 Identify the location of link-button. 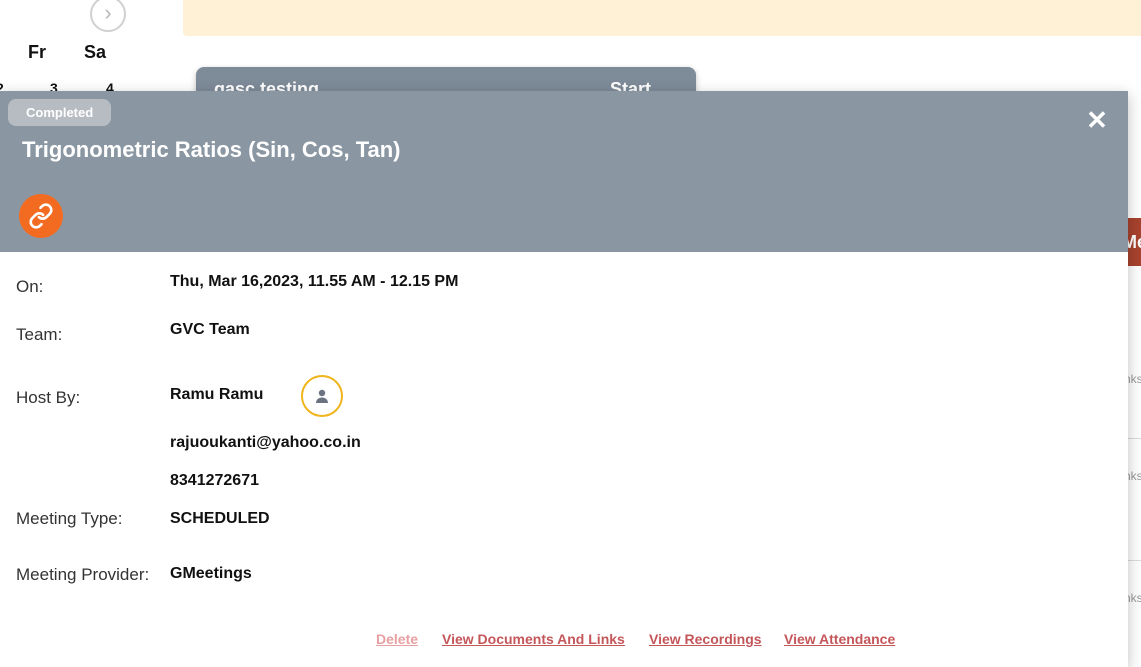
(41, 216).